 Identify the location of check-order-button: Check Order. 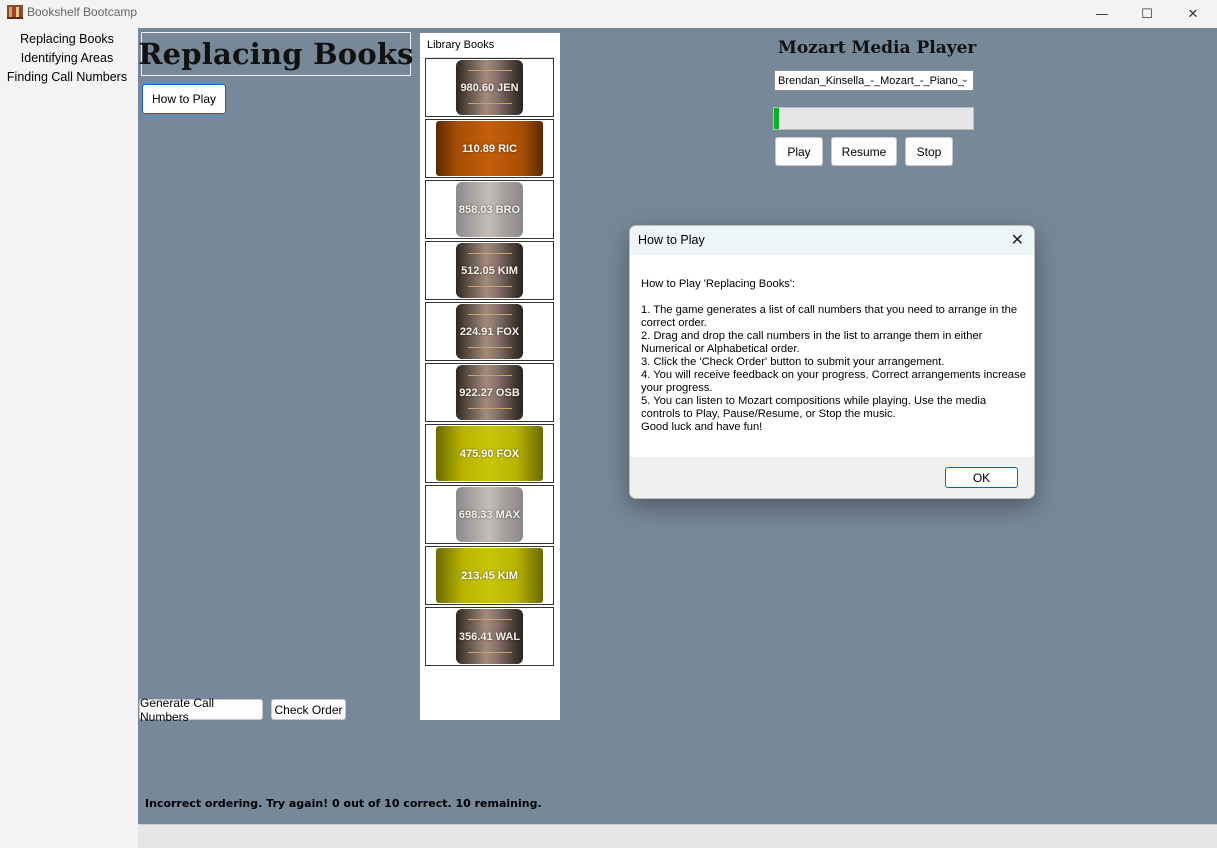
(308, 709).